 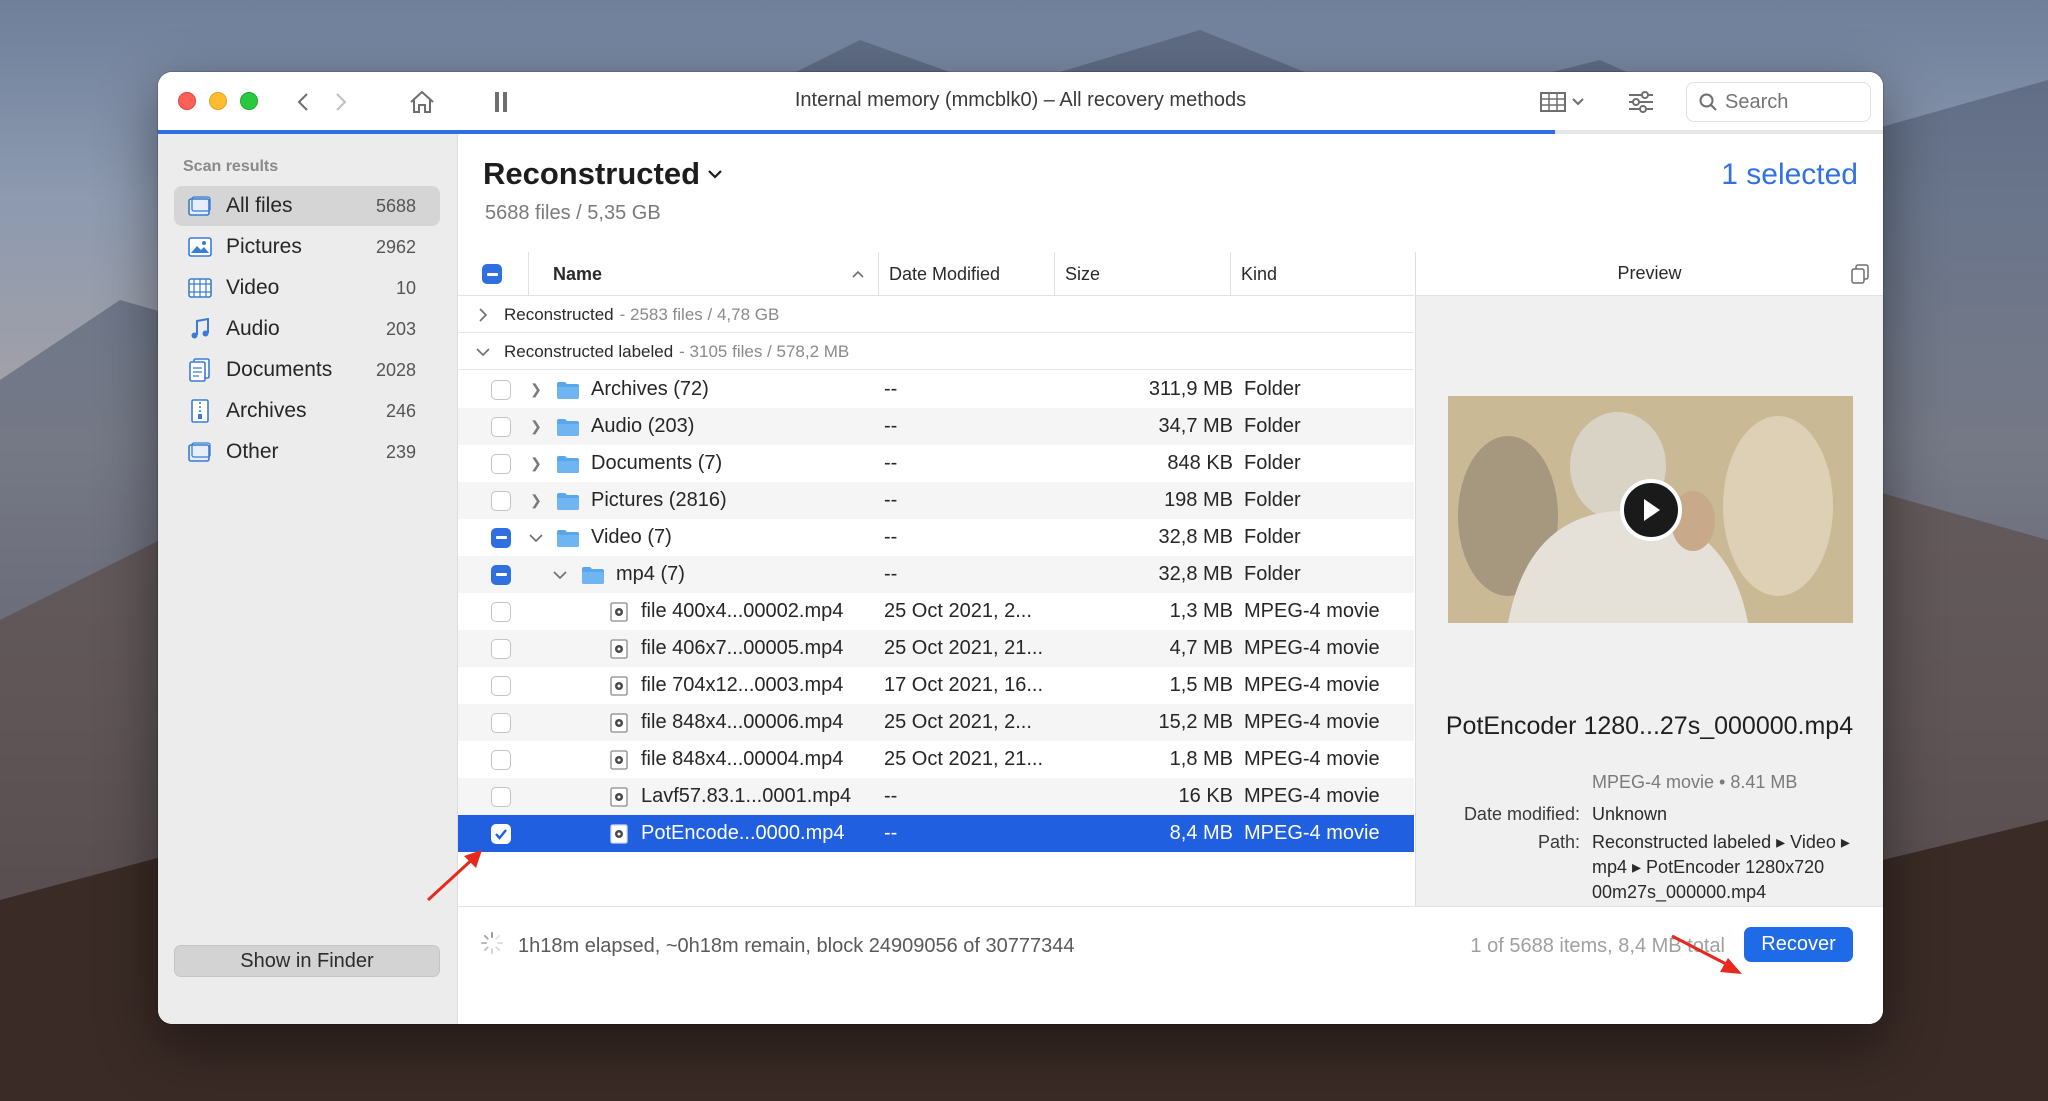 What do you see at coordinates (200, 247) in the screenshot?
I see `pictures-icon` at bounding box center [200, 247].